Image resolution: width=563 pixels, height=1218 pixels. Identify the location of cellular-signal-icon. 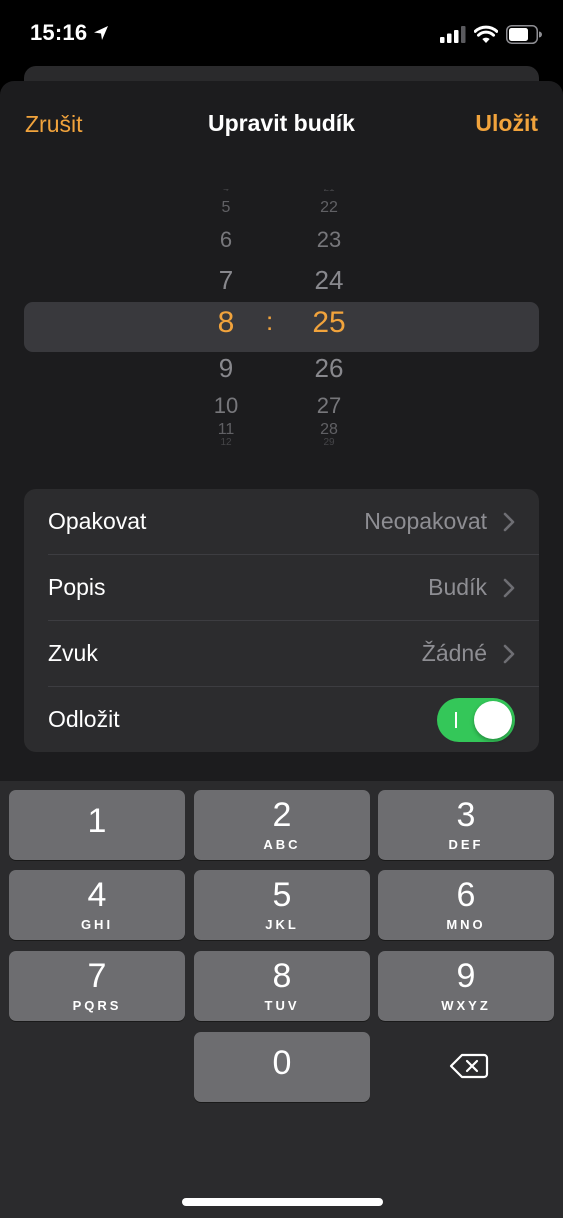
(453, 34).